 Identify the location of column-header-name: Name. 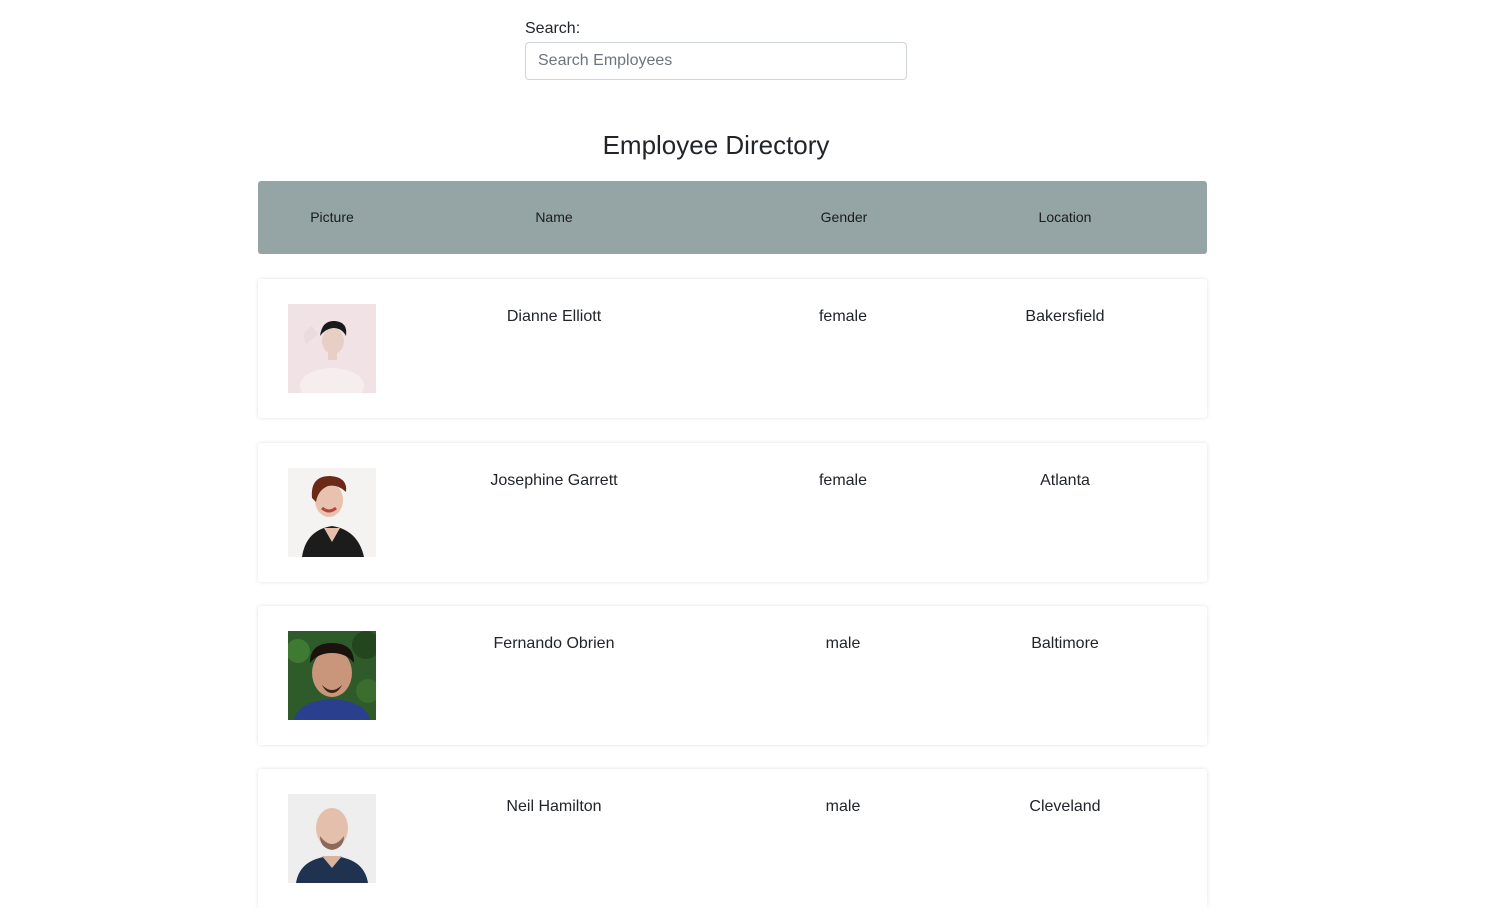
(553, 217).